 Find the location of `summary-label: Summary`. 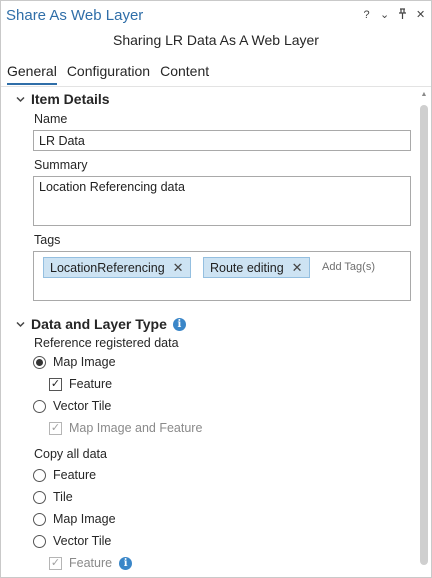

summary-label: Summary is located at coordinates (61, 165).